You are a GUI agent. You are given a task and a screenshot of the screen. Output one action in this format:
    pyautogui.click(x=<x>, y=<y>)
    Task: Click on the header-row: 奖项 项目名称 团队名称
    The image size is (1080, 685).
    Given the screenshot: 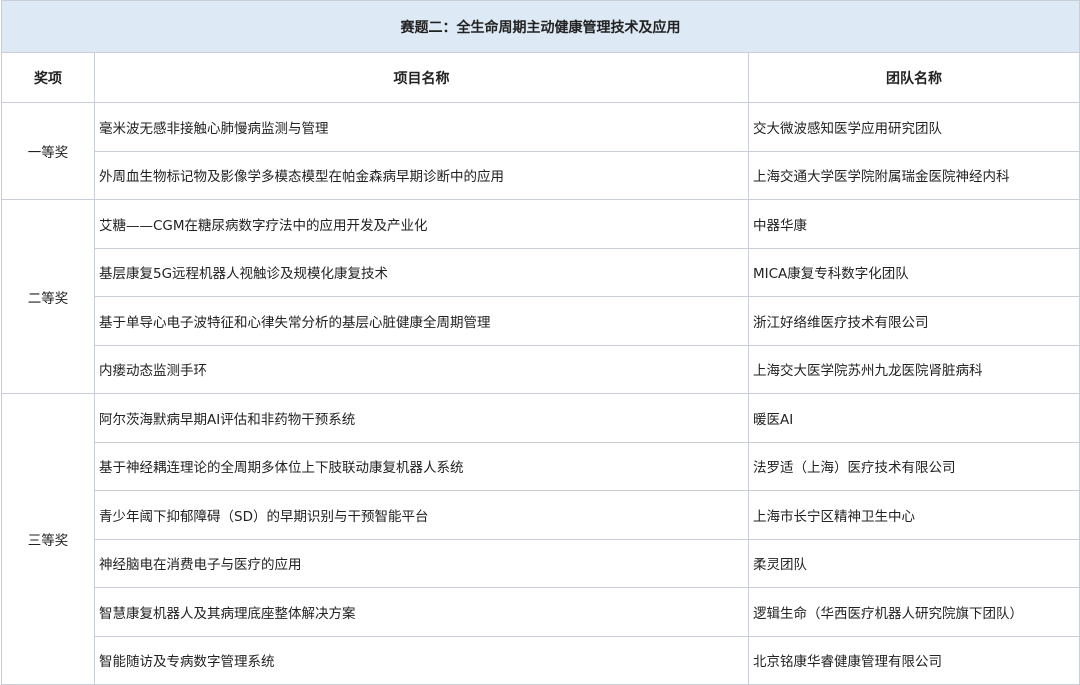 What is the action you would take?
    pyautogui.click(x=540, y=77)
    